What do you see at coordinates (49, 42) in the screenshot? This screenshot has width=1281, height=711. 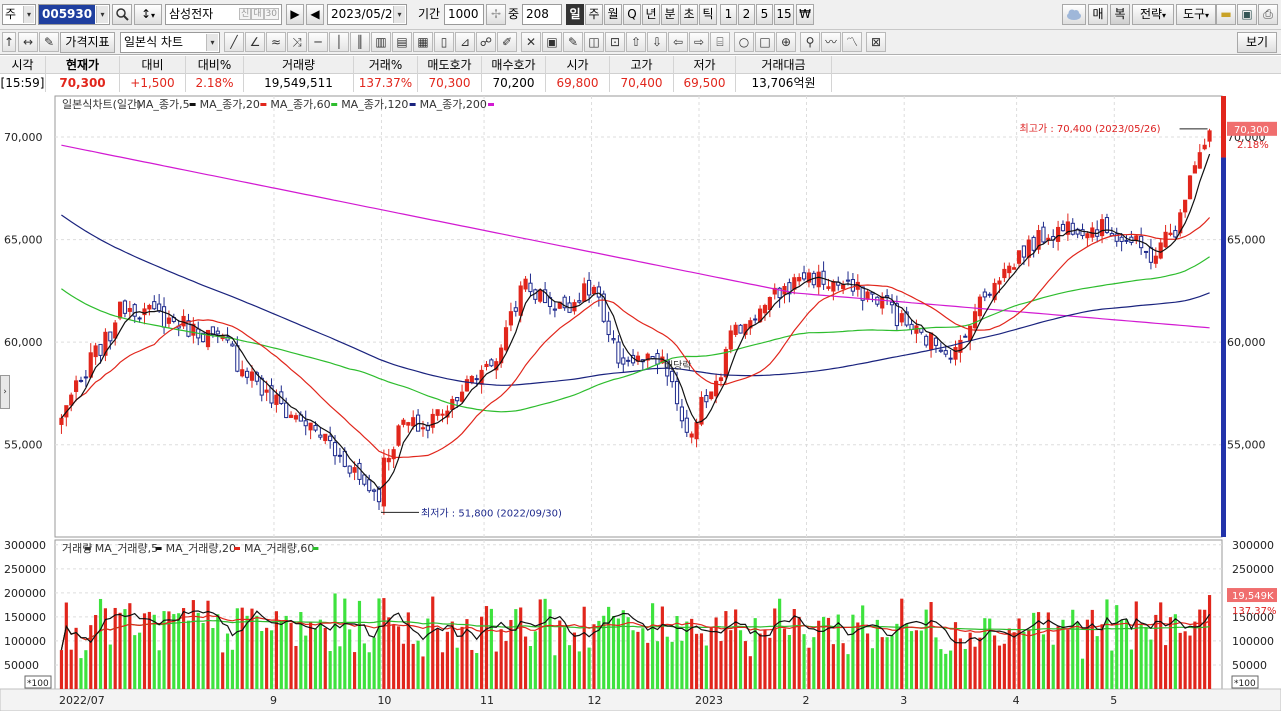 I see `edit-button: ✎` at bounding box center [49, 42].